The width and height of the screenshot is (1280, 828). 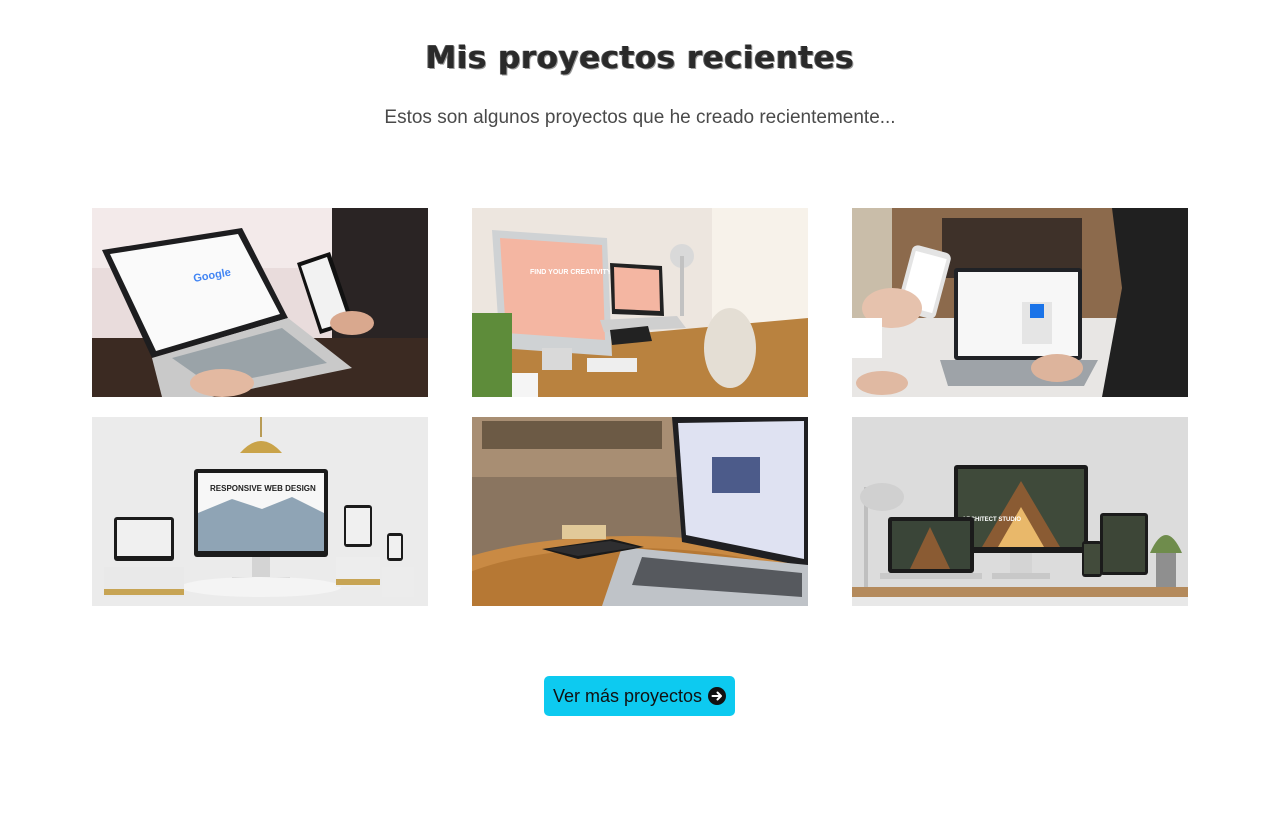 What do you see at coordinates (263, 488) in the screenshot?
I see `responsive-text: RESPONSIVE WEB DESIGN` at bounding box center [263, 488].